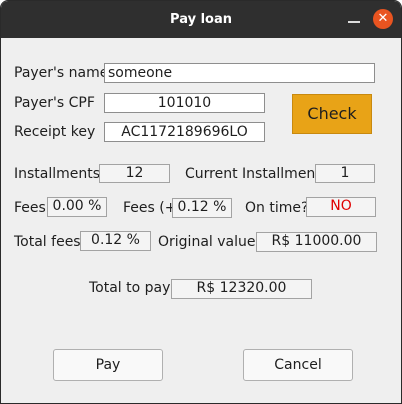 The width and height of the screenshot is (402, 404). Describe the element at coordinates (354, 19) in the screenshot. I see `minimize-icon` at that location.